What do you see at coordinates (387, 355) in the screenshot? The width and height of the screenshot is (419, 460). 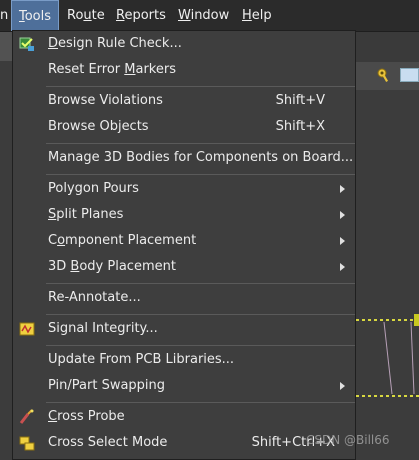 I see `pcb-traces` at bounding box center [387, 355].